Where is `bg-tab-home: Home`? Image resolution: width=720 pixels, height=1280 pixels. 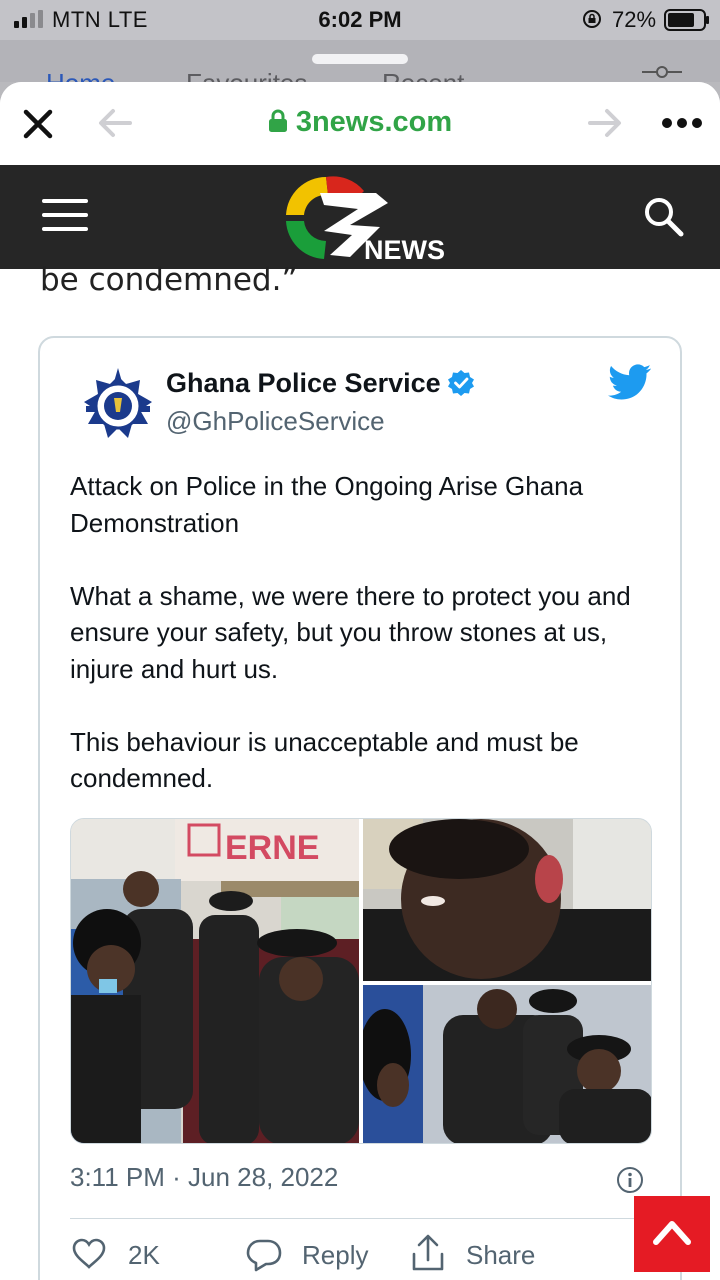 bg-tab-home: Home is located at coordinates (80, 75).